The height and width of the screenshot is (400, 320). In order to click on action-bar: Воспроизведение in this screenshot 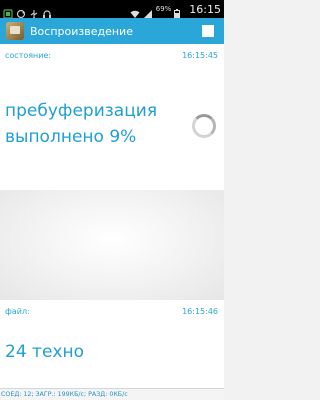, I will do `click(112, 31)`.